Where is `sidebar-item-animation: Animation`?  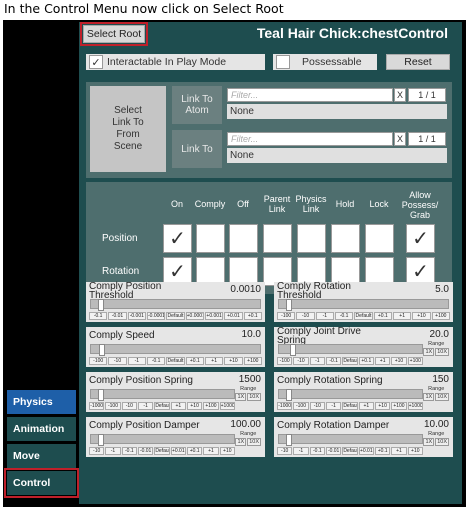
sidebar-item-animation: Animation is located at coordinates (41, 429).